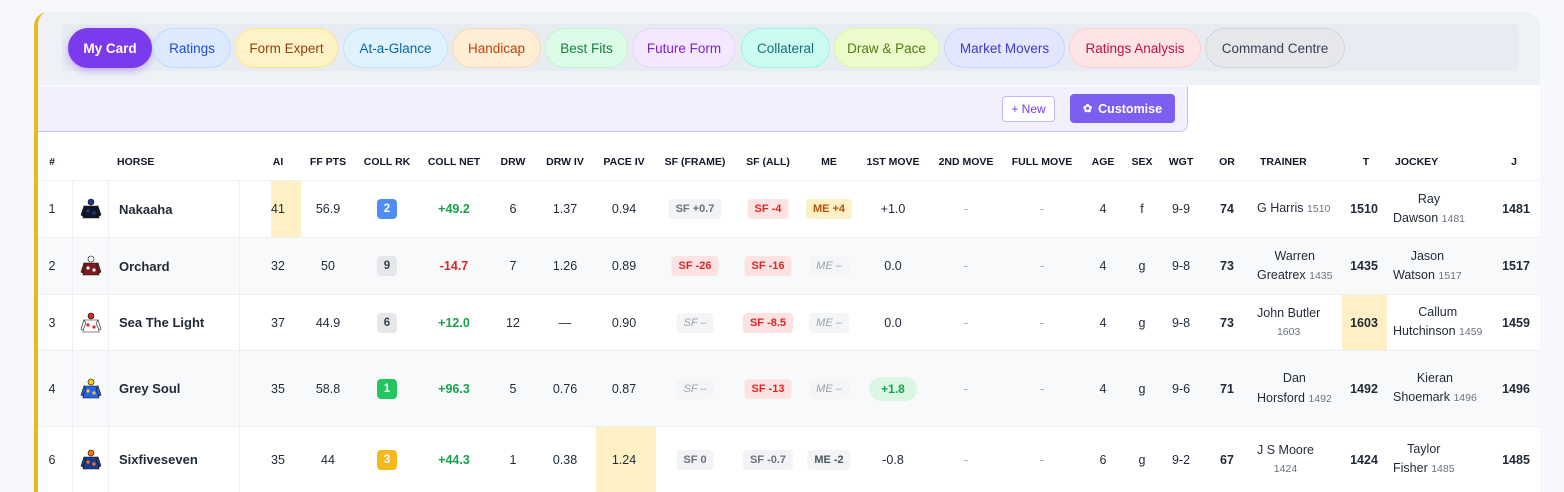 Image resolution: width=1564 pixels, height=492 pixels. Describe the element at coordinates (1366, 162) in the screenshot. I see `col-t: T` at that location.